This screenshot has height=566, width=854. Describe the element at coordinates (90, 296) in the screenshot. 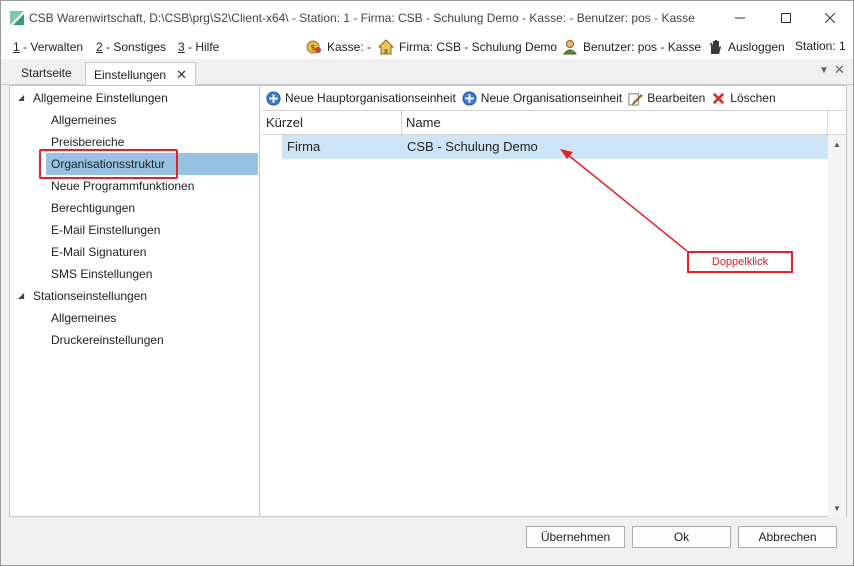

I see `tree-group-label: Stationseinstellungen` at that location.